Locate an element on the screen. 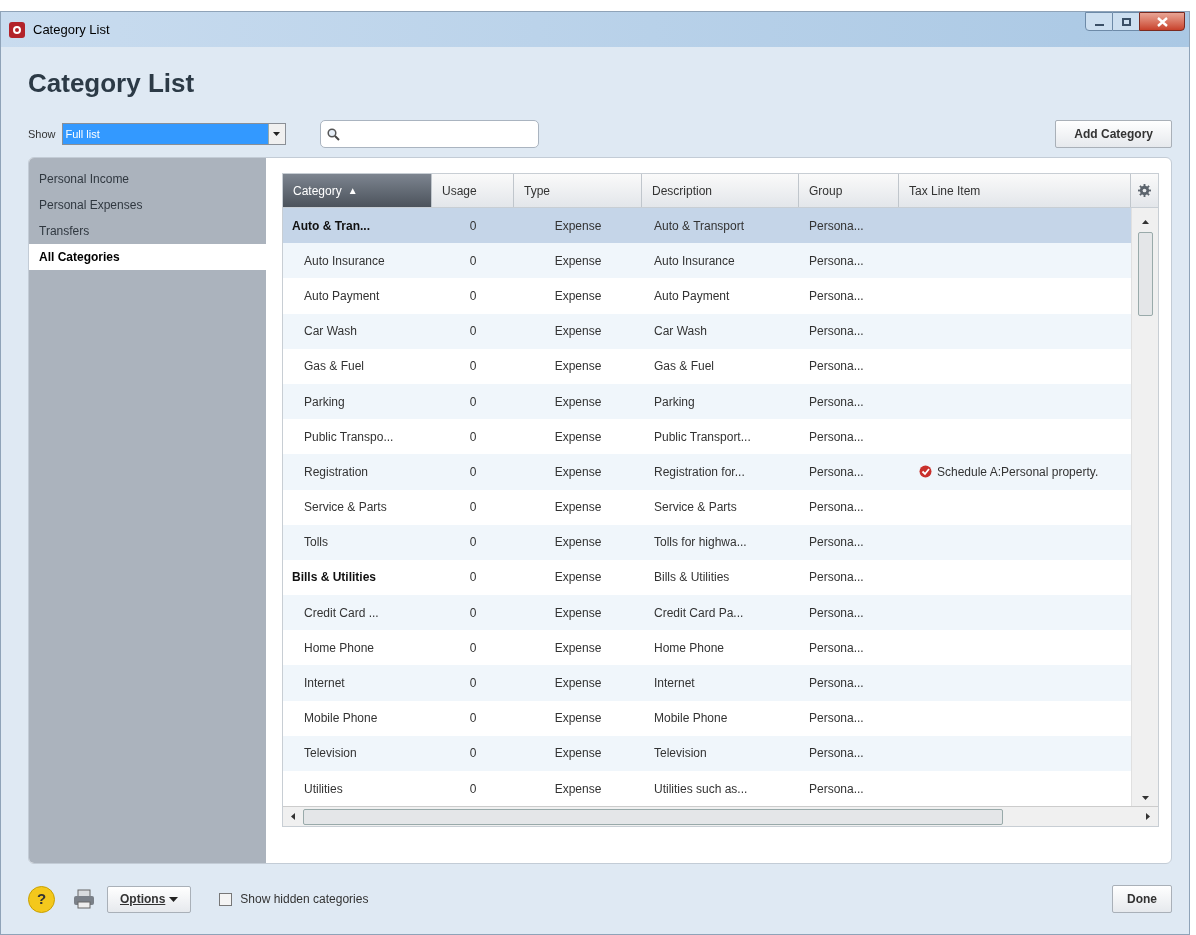 The width and height of the screenshot is (1196, 935). table-cell-text: Internet is located at coordinates (674, 684).